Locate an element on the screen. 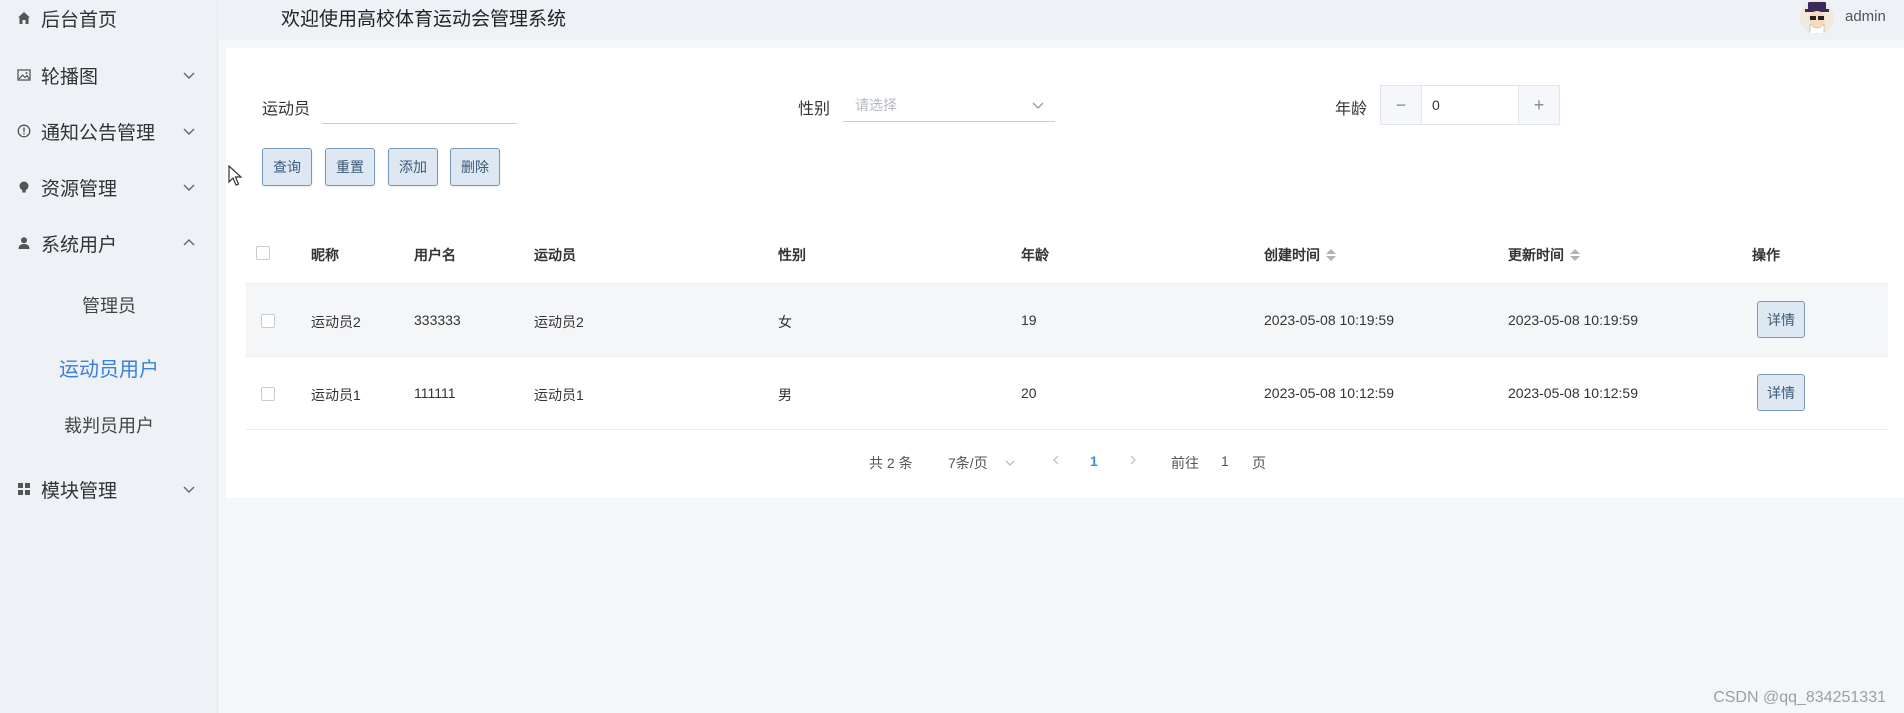  sidebar-item-label: 模块管理 is located at coordinates (79, 491).